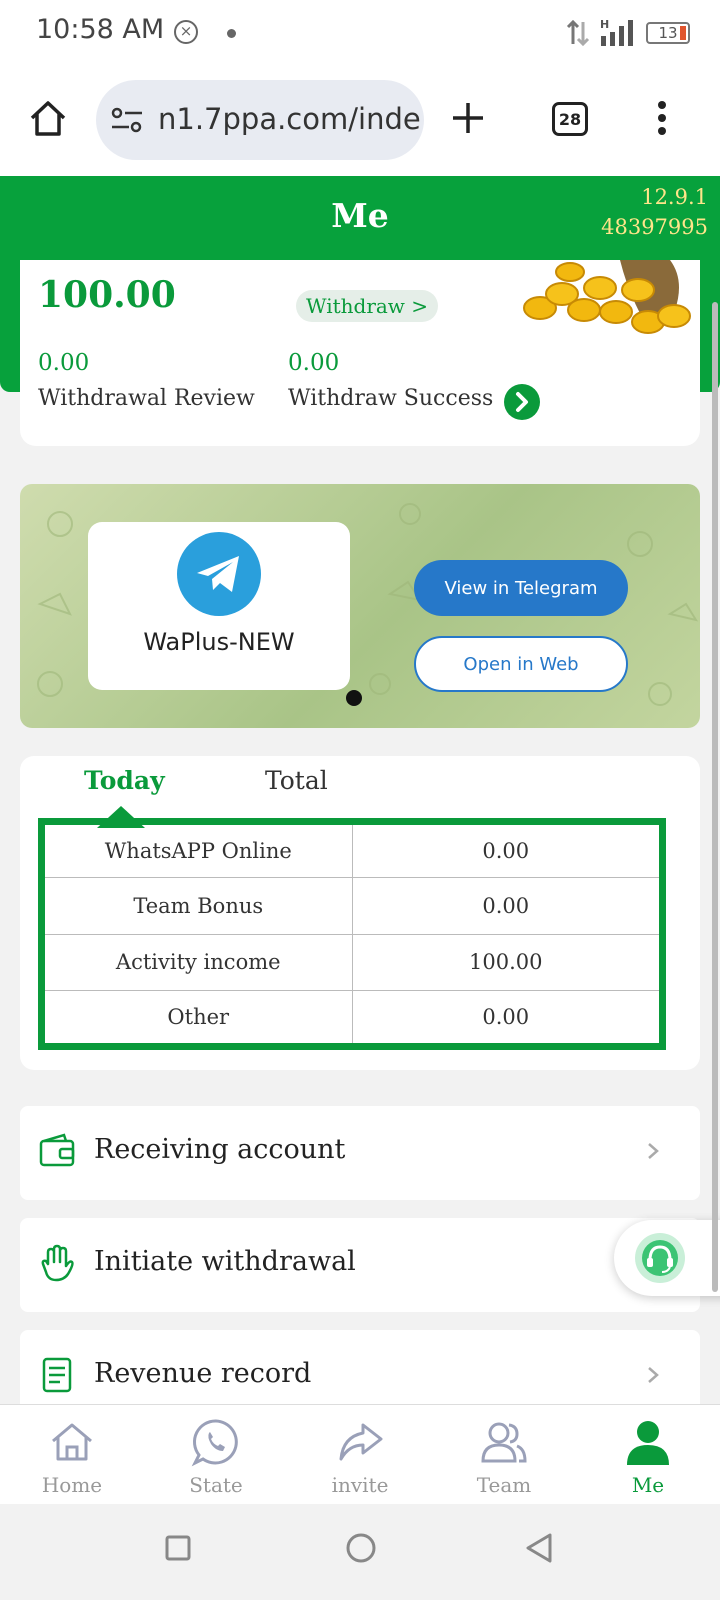 This screenshot has width=720, height=1600. Describe the element at coordinates (231, 33) in the screenshot. I see `notification-dot-icon` at that location.